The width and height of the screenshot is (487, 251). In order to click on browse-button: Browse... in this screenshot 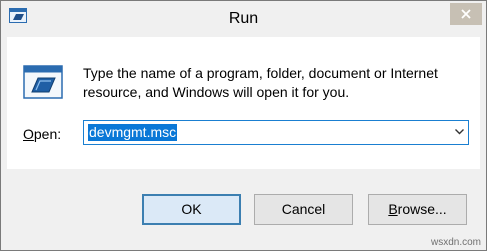, I will do `click(417, 209)`.